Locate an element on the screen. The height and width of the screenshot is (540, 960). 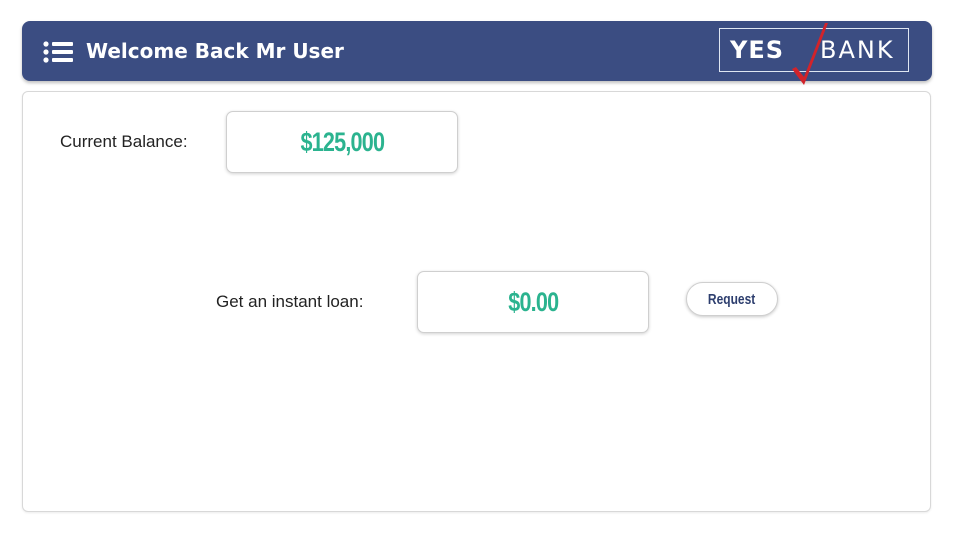
current-balance-value: $125,000 is located at coordinates (342, 141).